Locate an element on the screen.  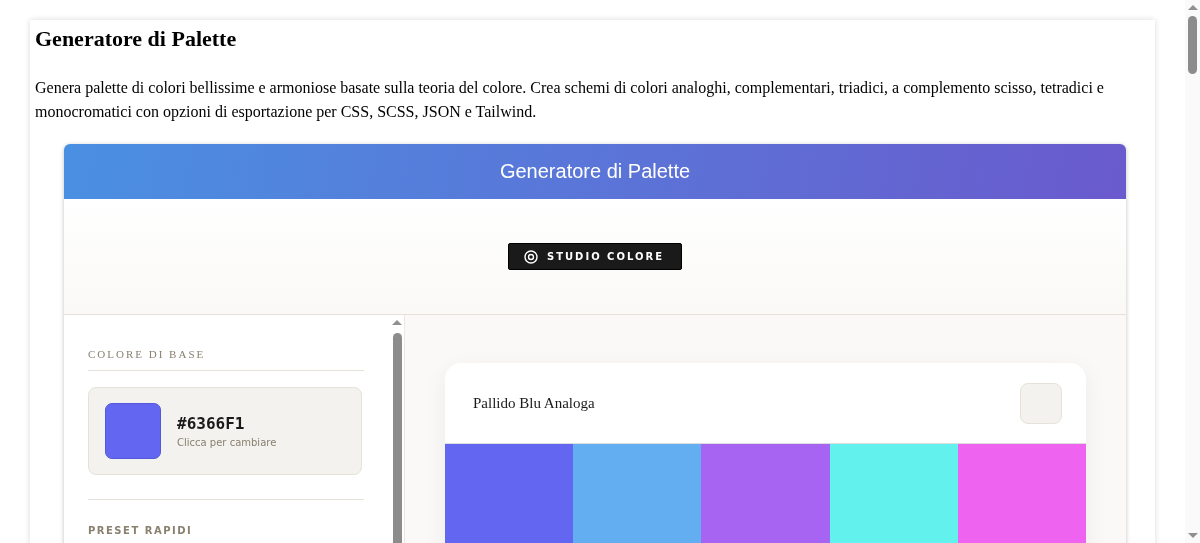
section-heading: COLORE DI BASE is located at coordinates (147, 354).